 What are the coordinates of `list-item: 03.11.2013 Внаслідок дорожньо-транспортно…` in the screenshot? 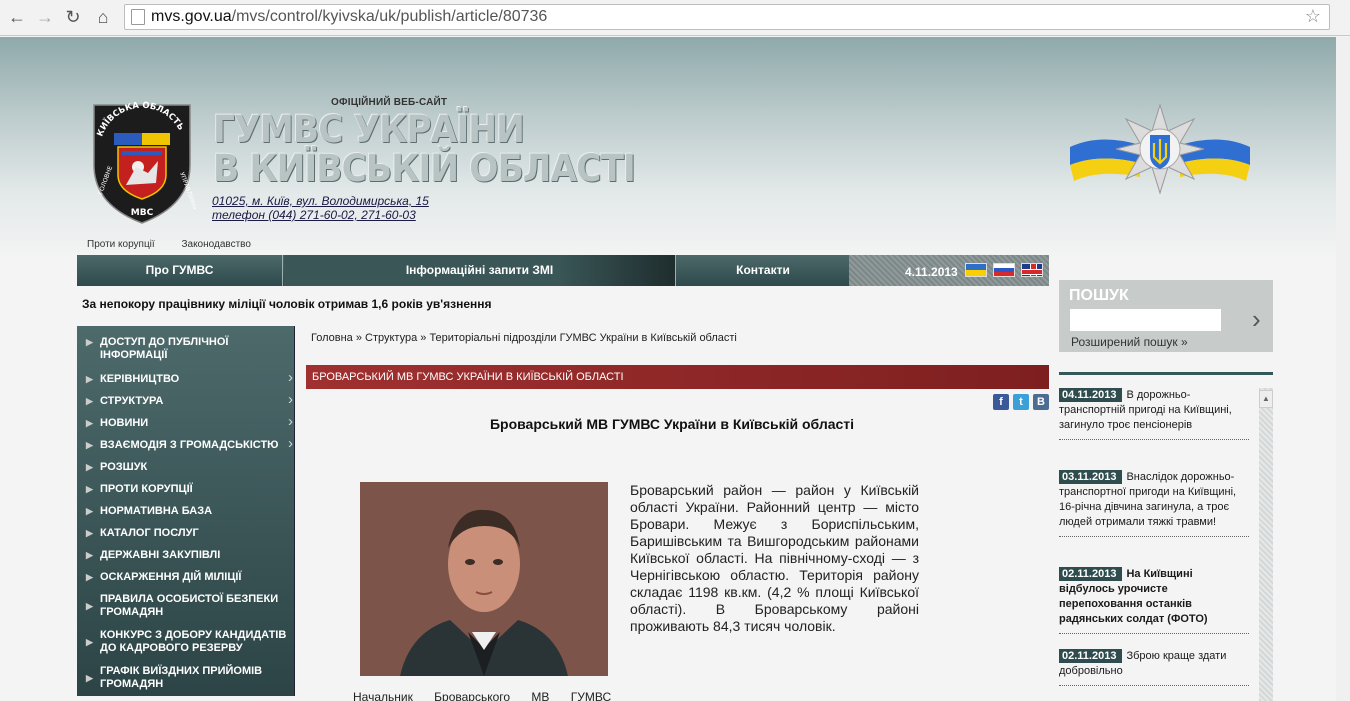 It's located at (1154, 503).